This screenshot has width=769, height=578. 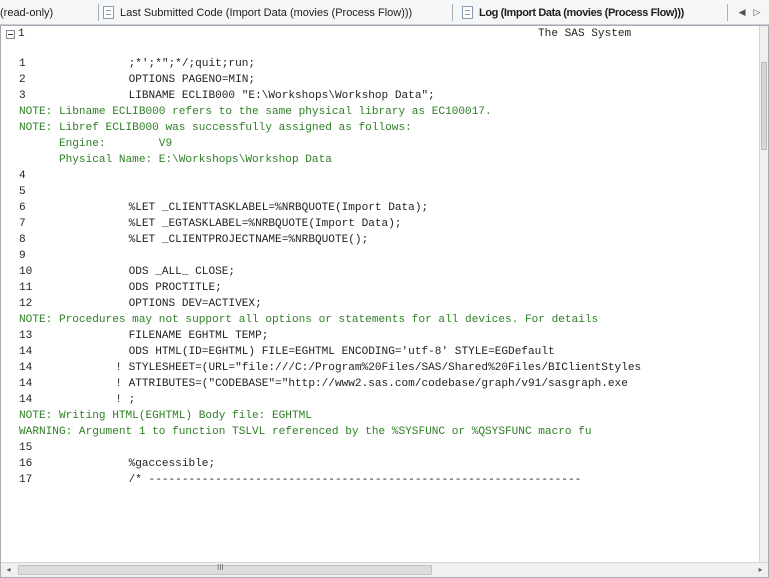 I want to click on scroll-grip-icon: III, so click(x=220, y=567).